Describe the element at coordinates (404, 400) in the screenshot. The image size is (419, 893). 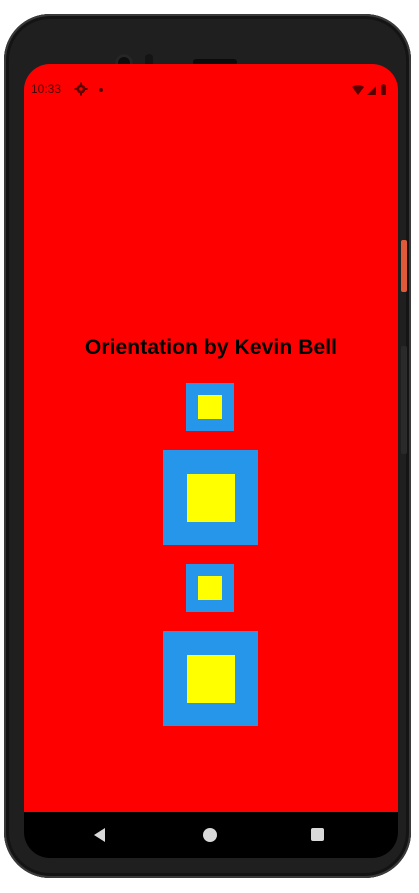
I see `volume-button` at that location.